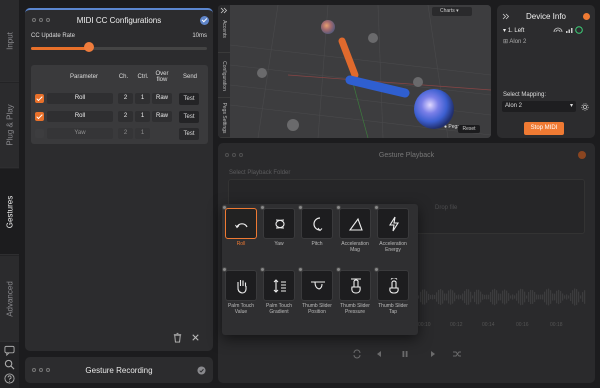 The height and width of the screenshot is (388, 600). What do you see at coordinates (469, 129) in the screenshot?
I see `reset-button: Reset` at bounding box center [469, 129].